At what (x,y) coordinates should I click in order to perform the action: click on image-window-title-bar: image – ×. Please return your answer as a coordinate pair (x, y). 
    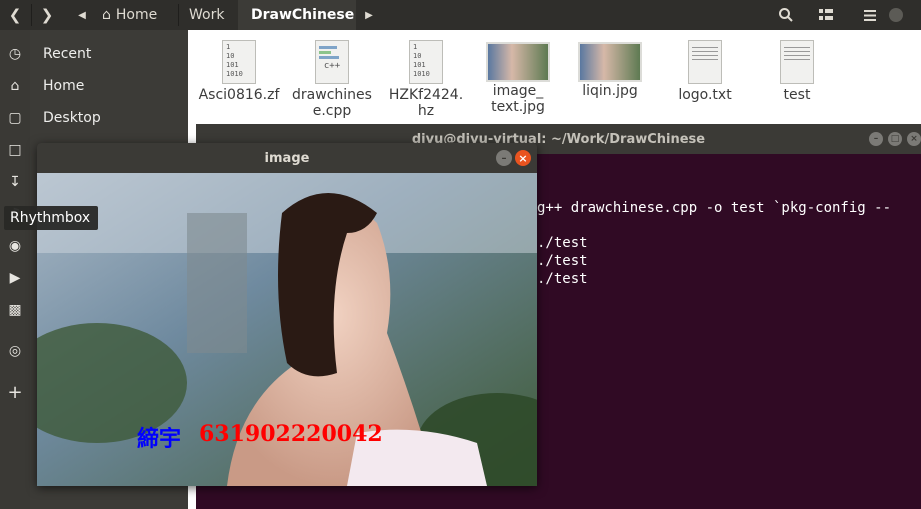
    Looking at the image, I should click on (287, 158).